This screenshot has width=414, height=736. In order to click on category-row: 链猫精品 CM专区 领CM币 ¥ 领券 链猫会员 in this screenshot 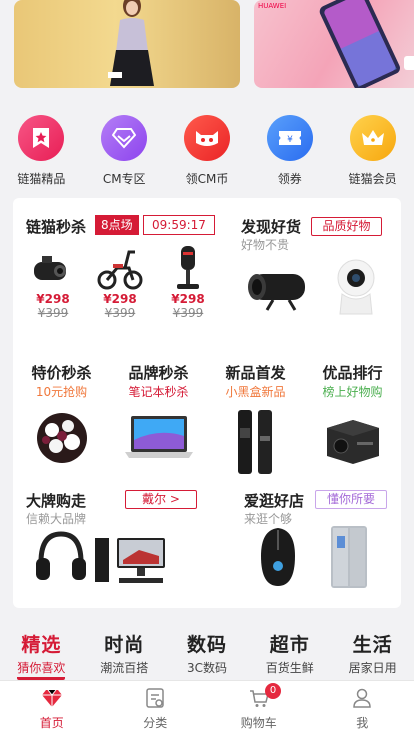, I will do `click(207, 150)`.